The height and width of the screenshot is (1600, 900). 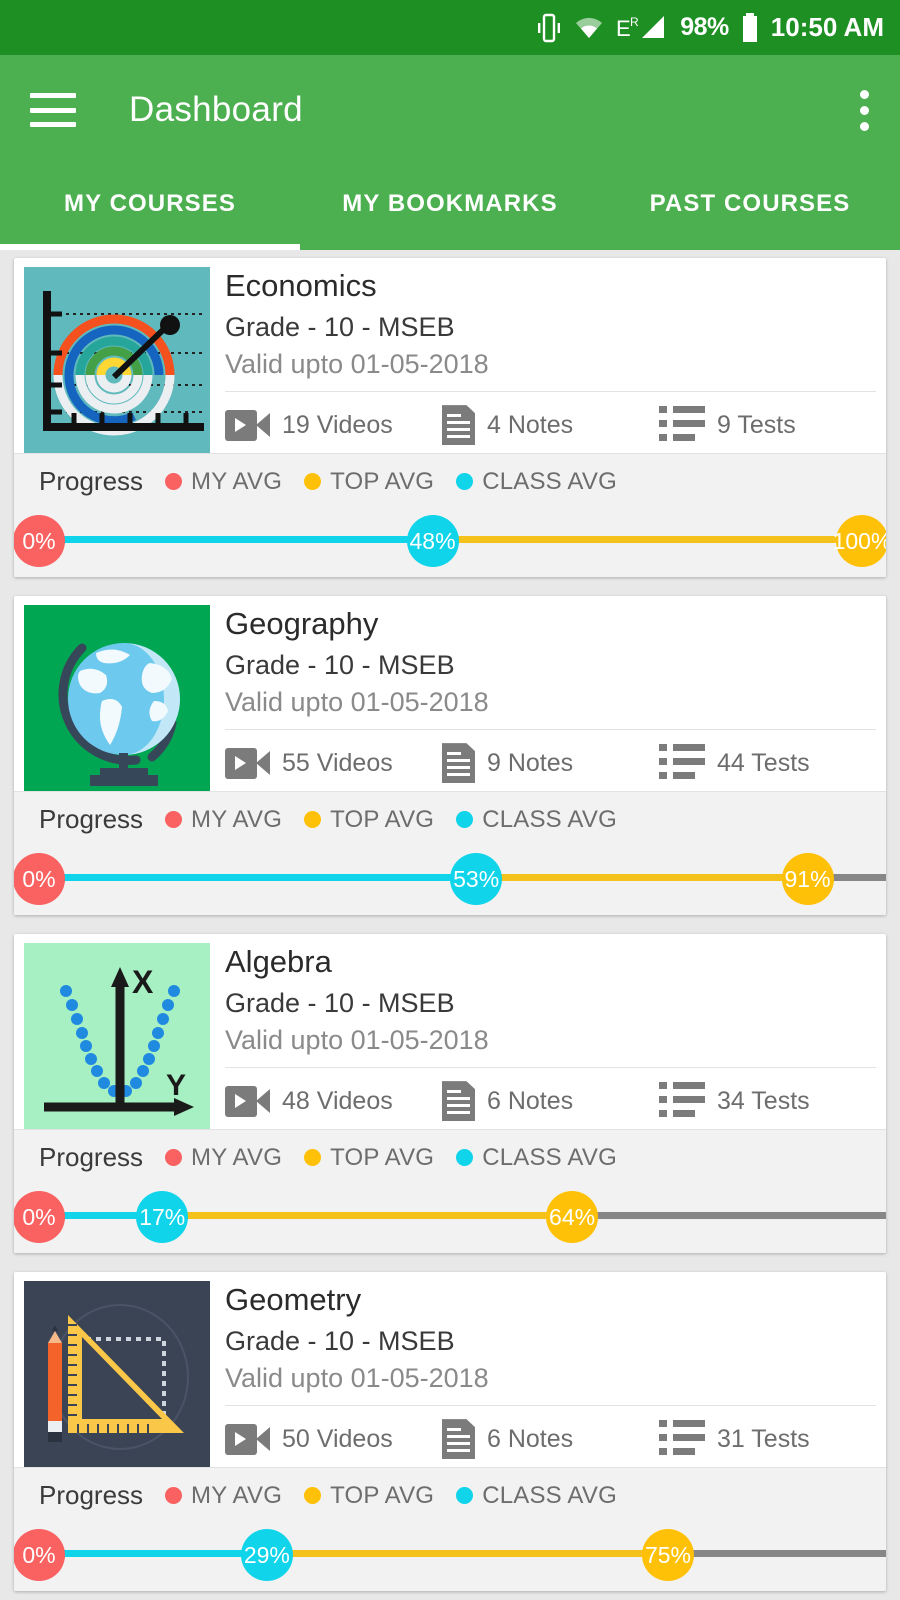 What do you see at coordinates (704, 27) in the screenshot?
I see `battery-percent-label: 98%` at bounding box center [704, 27].